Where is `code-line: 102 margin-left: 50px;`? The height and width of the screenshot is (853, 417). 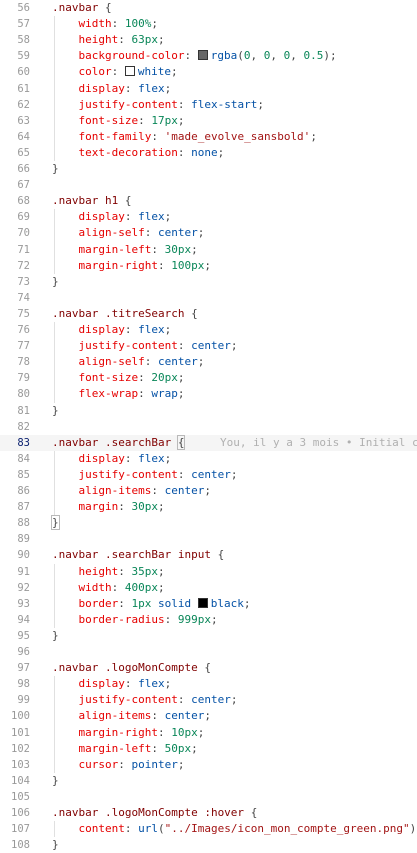
code-line: 102 margin-left: 50px; is located at coordinates (208, 749).